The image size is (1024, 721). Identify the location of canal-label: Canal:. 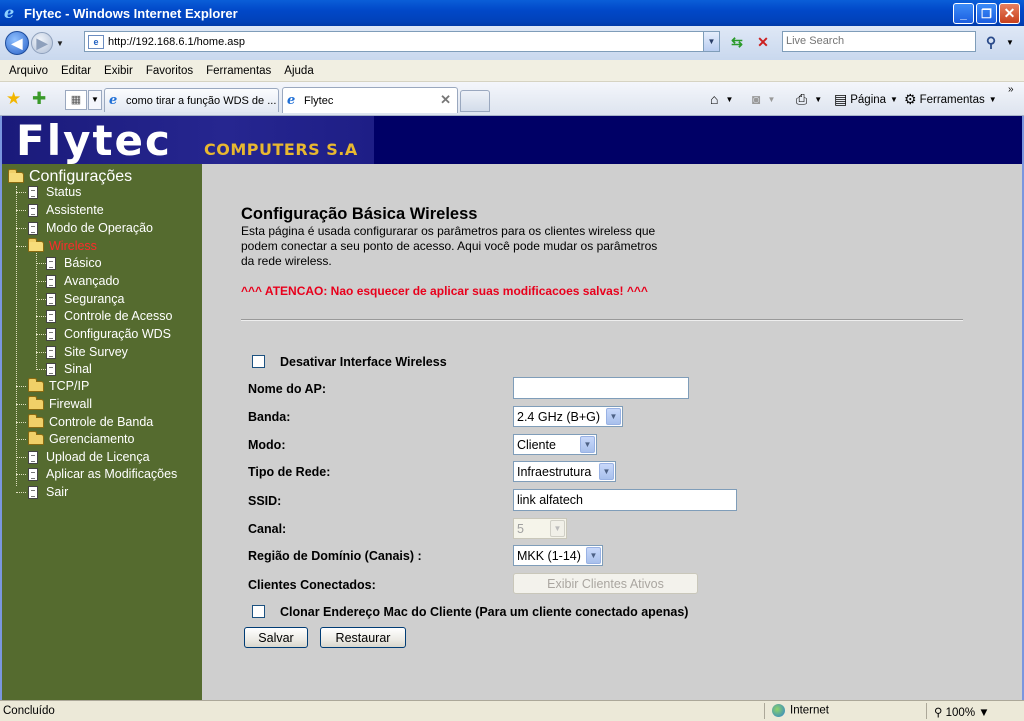
(267, 529).